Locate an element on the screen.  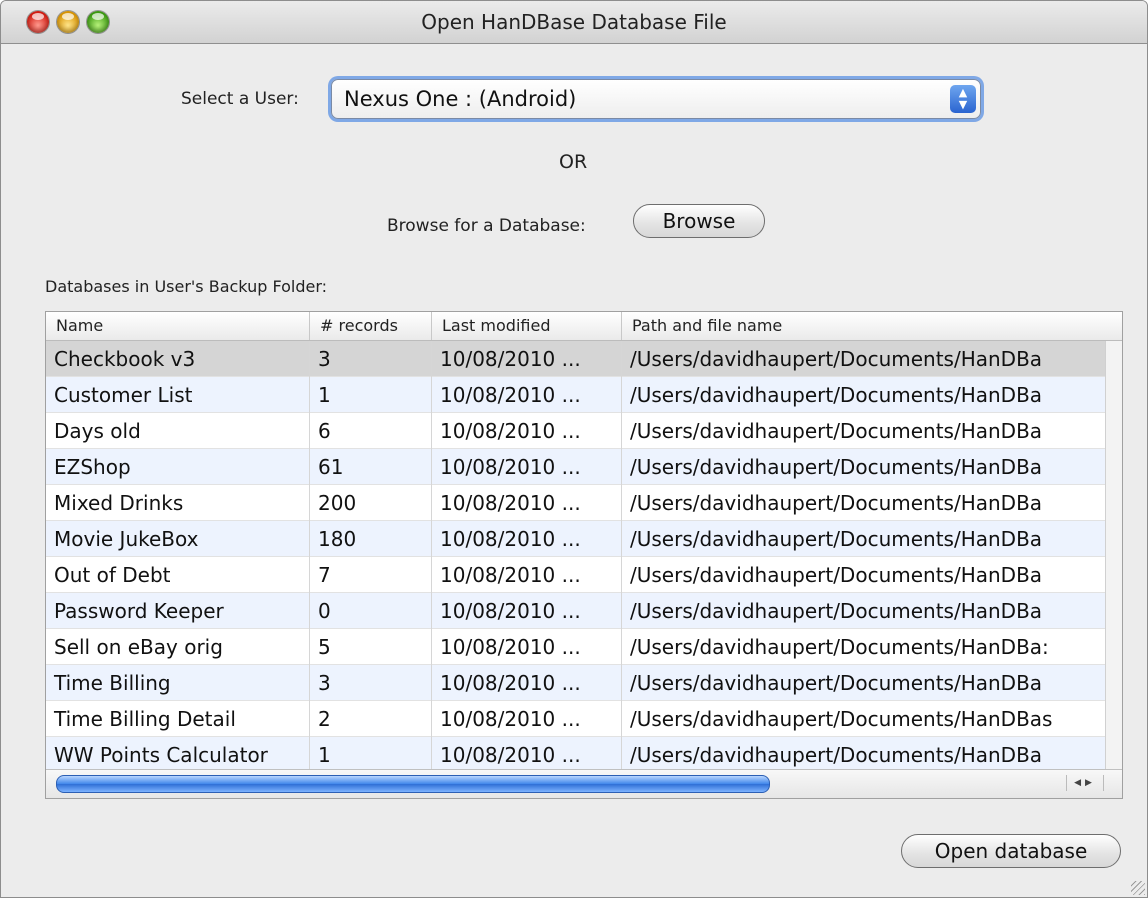
table-cell-name: Days old is located at coordinates (178, 431).